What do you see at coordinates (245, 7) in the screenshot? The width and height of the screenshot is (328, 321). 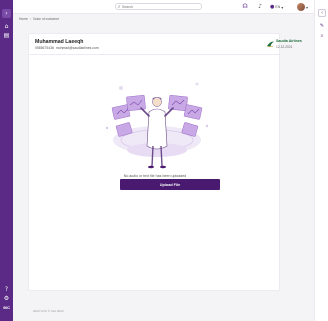 I see `headset-icon: ☊` at bounding box center [245, 7].